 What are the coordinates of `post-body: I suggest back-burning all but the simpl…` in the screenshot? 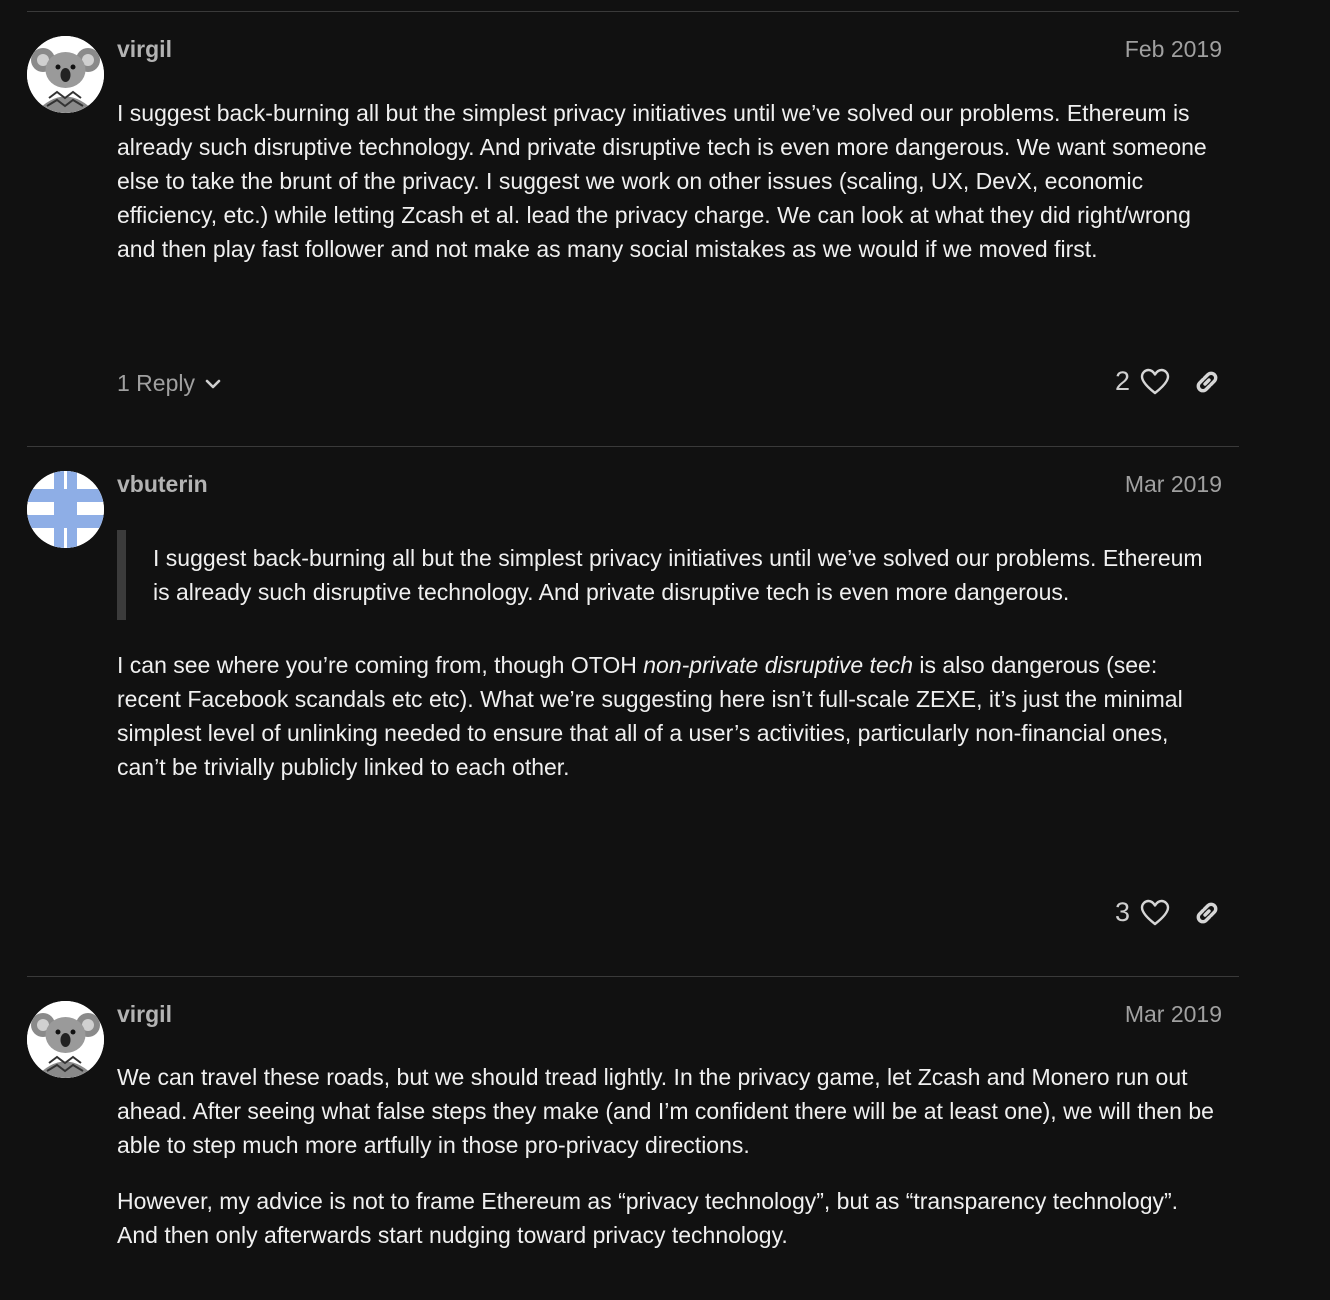 It's located at (669, 192).